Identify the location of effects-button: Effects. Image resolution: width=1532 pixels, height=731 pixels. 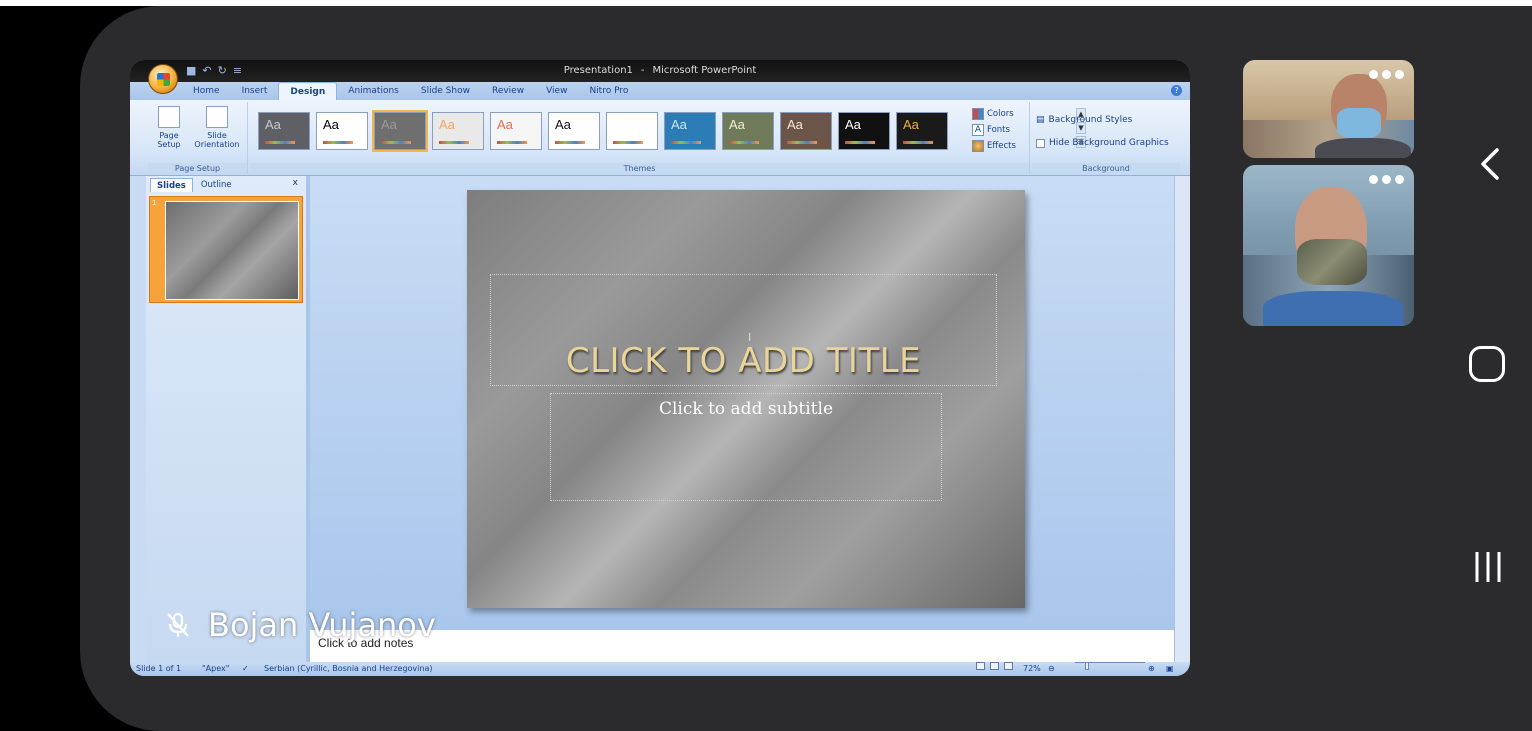
(994, 146).